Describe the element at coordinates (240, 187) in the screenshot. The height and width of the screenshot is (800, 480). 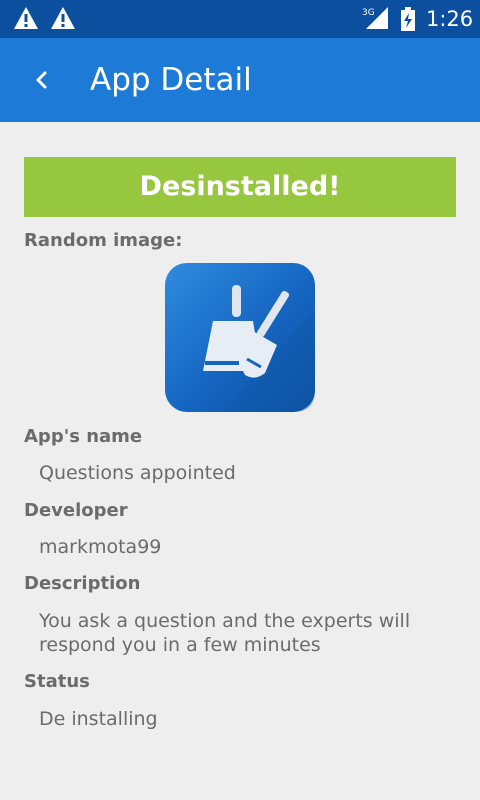
I see `uninstalled-banner: Desinstalled!` at that location.